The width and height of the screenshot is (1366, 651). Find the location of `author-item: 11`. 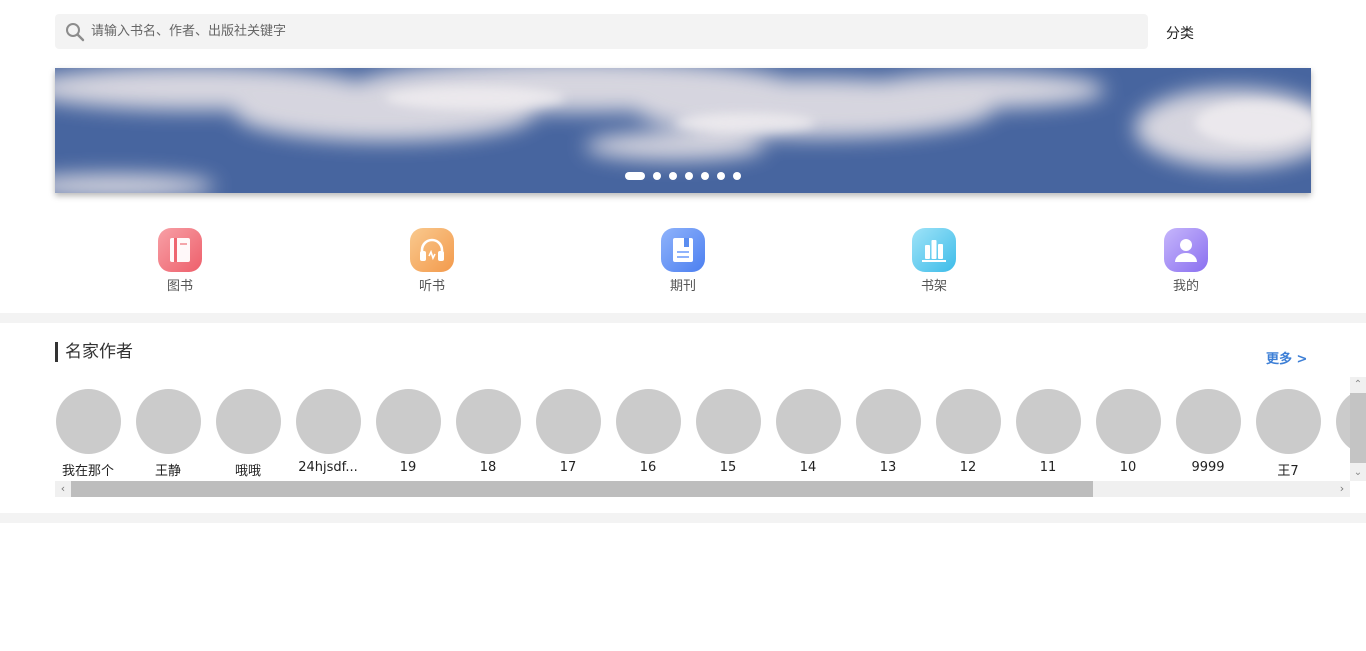

author-item: 11 is located at coordinates (1048, 432).